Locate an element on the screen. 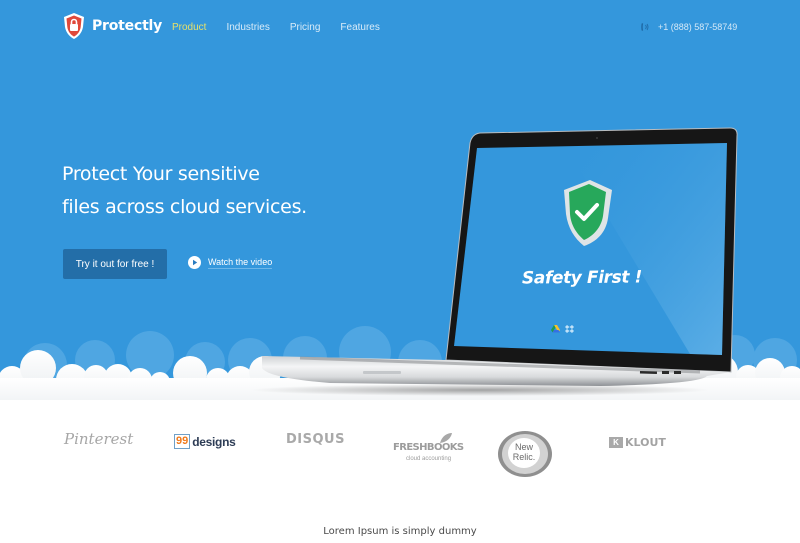 The height and width of the screenshot is (543, 800). logo-99designs-mark: 99 is located at coordinates (182, 441).